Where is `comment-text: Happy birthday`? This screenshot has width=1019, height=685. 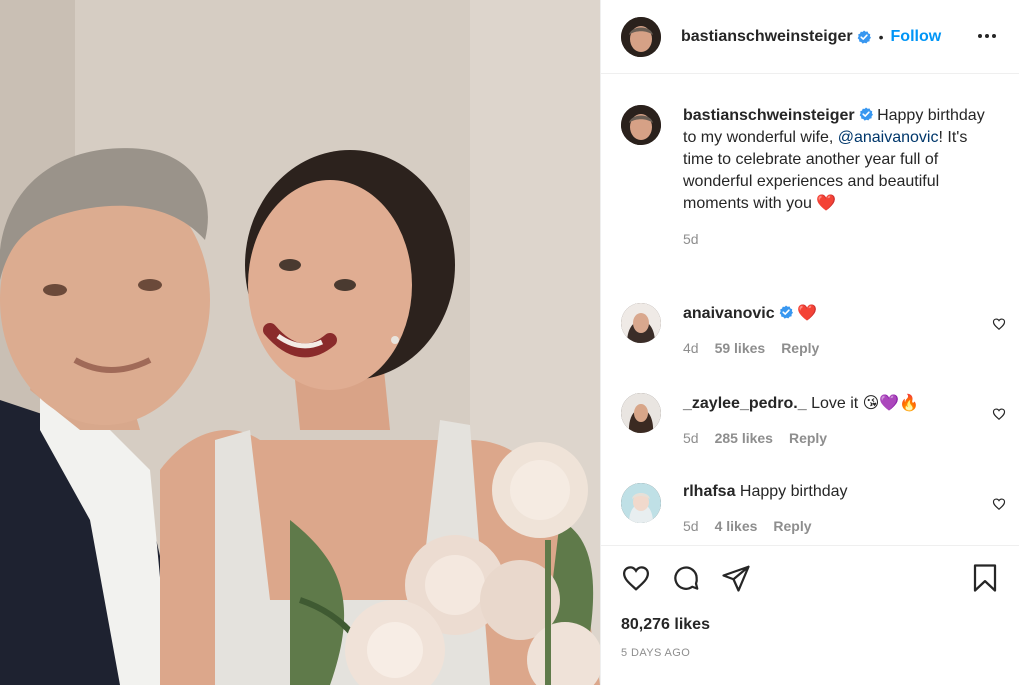 comment-text: Happy birthday is located at coordinates (793, 491).